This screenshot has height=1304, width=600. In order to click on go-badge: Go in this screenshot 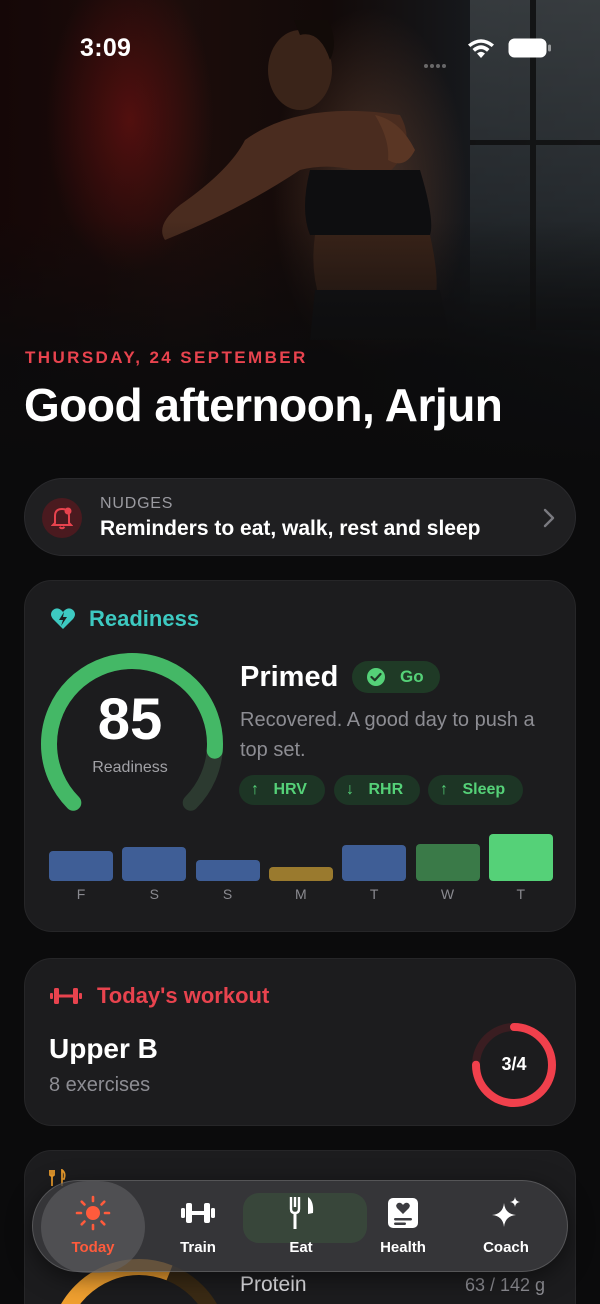, I will do `click(396, 677)`.